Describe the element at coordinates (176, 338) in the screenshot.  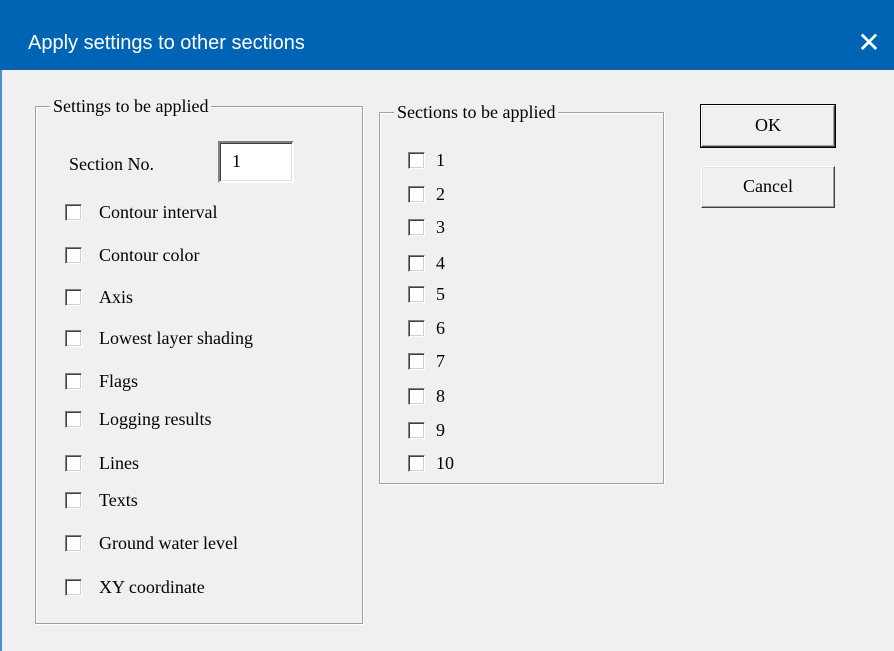
I see `checkbox-label: Lowest layer shading` at that location.